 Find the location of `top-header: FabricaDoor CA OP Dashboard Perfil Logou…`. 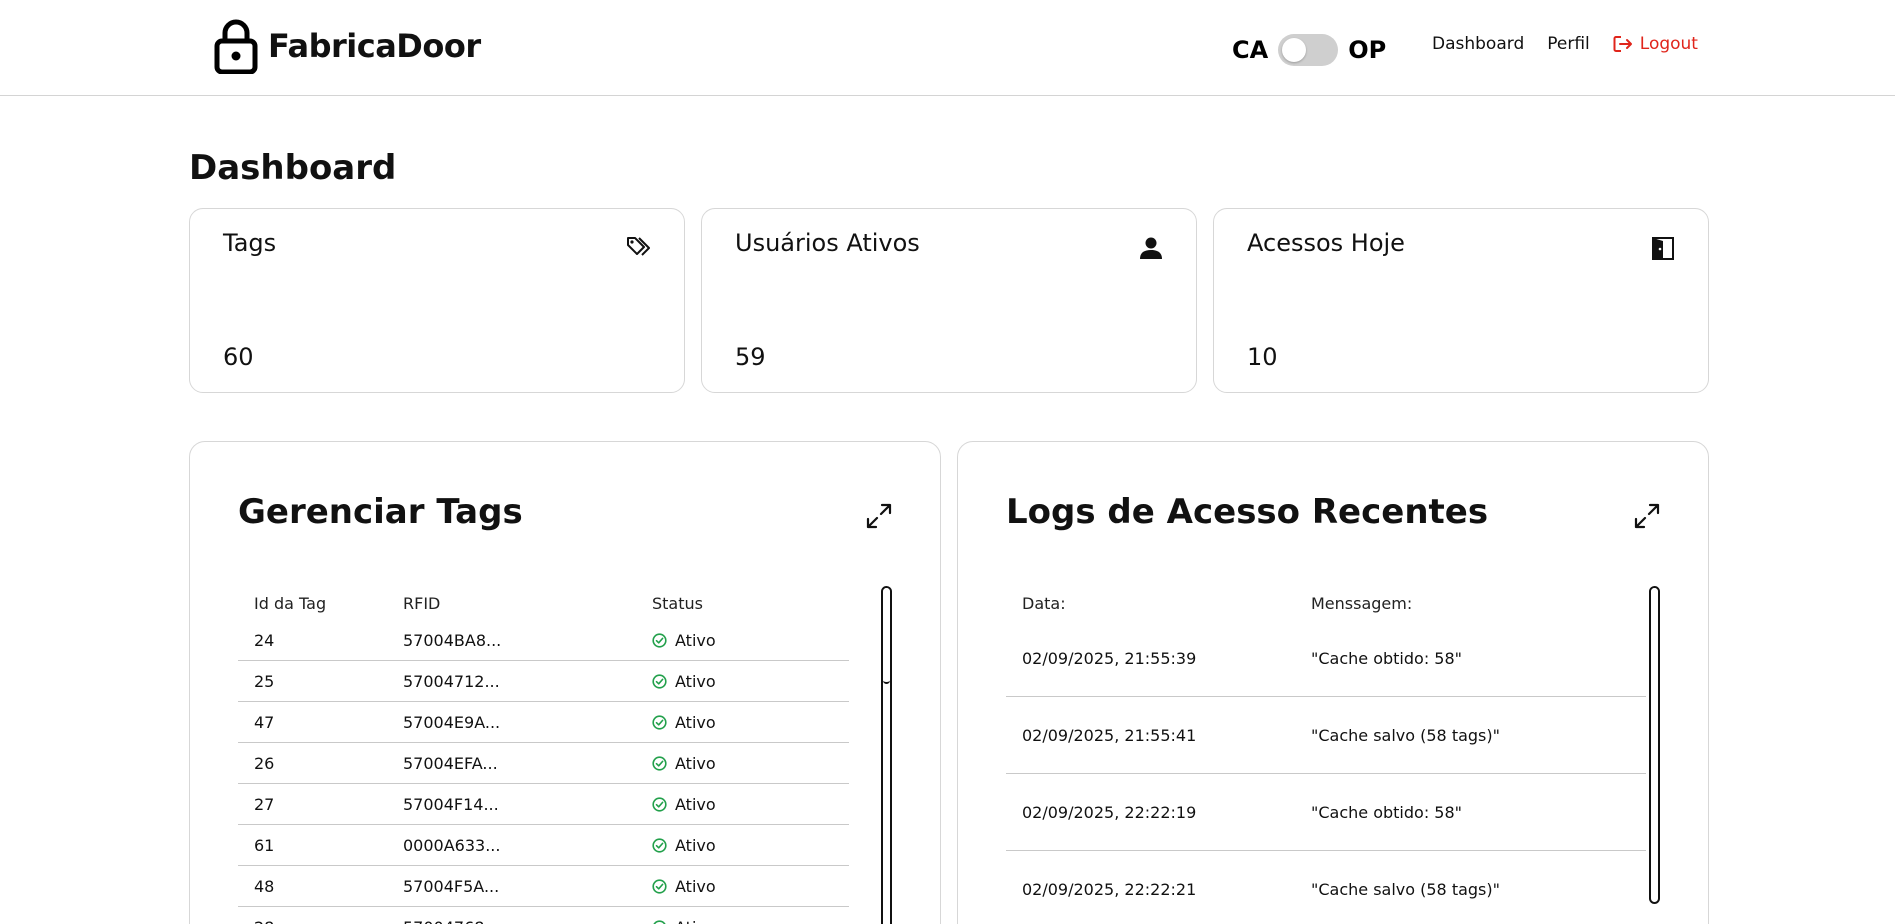

top-header: FabricaDoor CA OP Dashboard Perfil Logou… is located at coordinates (947, 48).